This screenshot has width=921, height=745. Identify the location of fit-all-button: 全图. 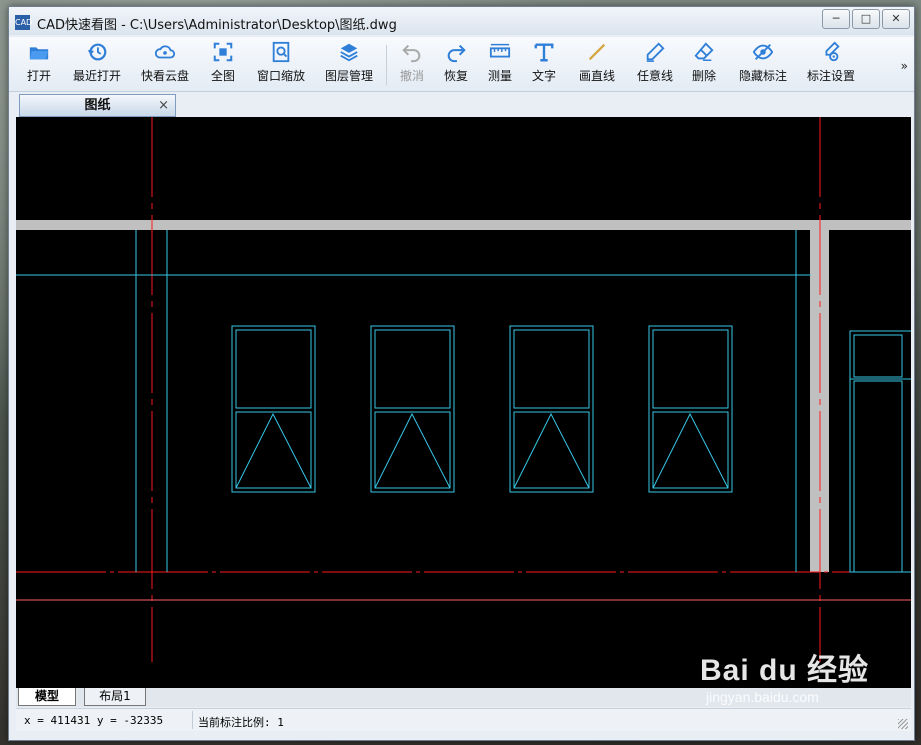
(223, 65).